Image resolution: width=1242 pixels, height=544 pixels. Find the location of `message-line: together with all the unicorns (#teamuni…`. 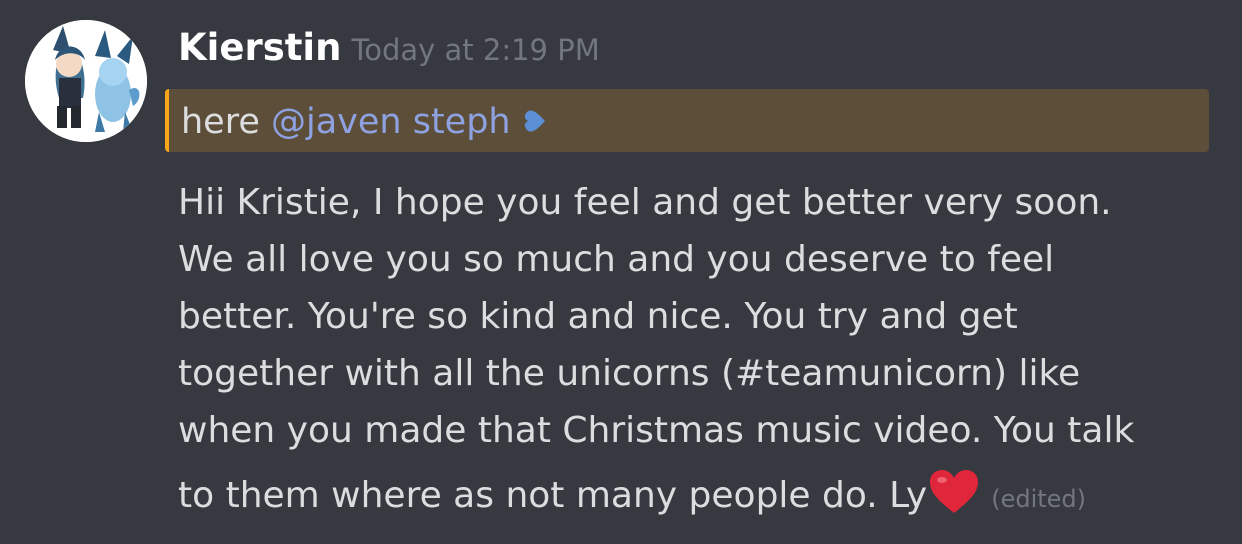

message-line: together with all the unicorns (#teamuni… is located at coordinates (629, 373).